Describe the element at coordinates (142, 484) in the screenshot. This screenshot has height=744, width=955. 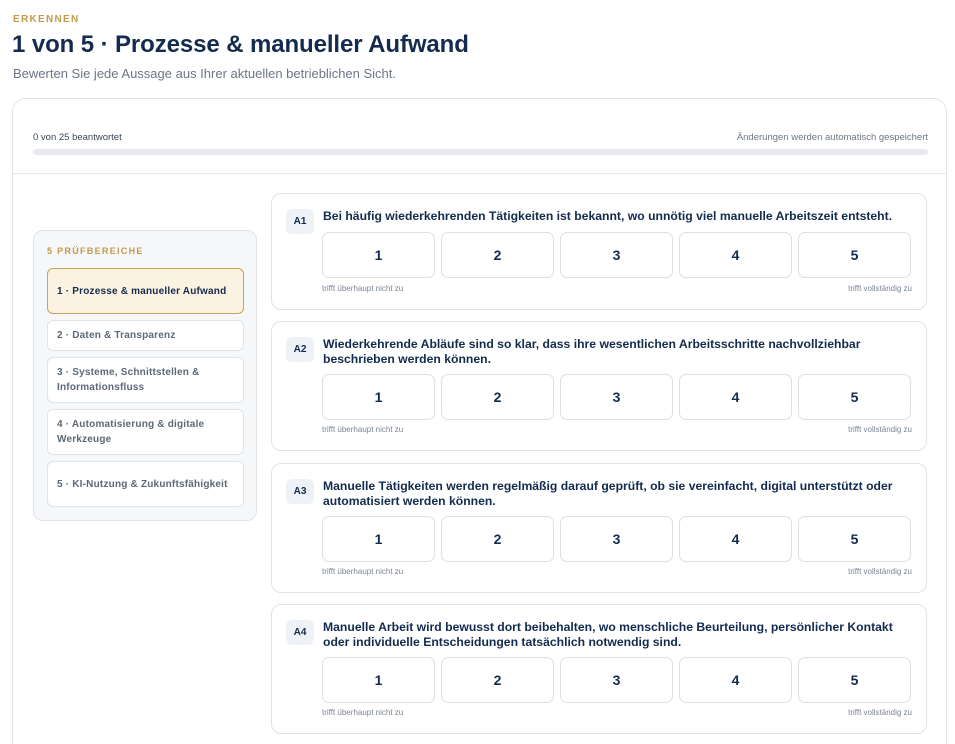
I see `sidebar-item-label: 5 · KI-Nutzung & Zukunftsfähigkeit` at that location.